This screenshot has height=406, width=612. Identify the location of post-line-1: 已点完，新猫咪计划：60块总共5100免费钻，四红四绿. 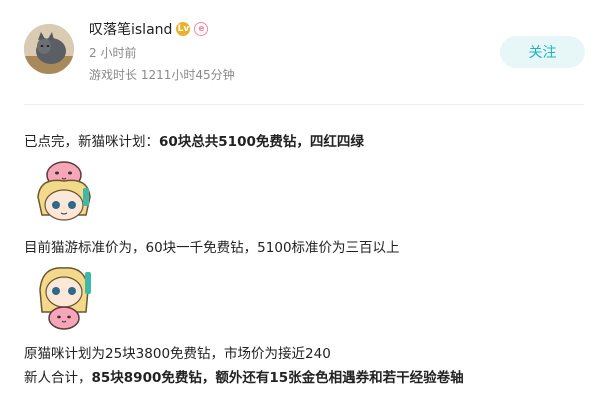
(194, 140).